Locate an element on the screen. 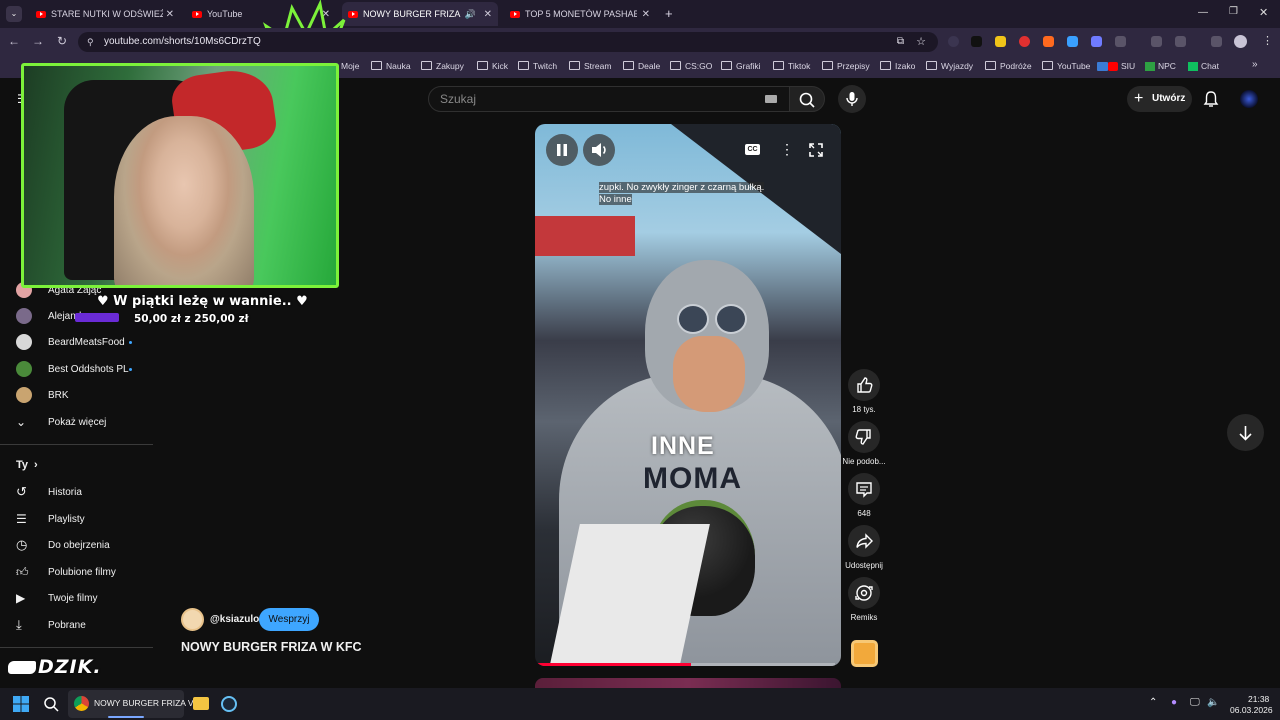  next-video-button is located at coordinates (1245, 432).